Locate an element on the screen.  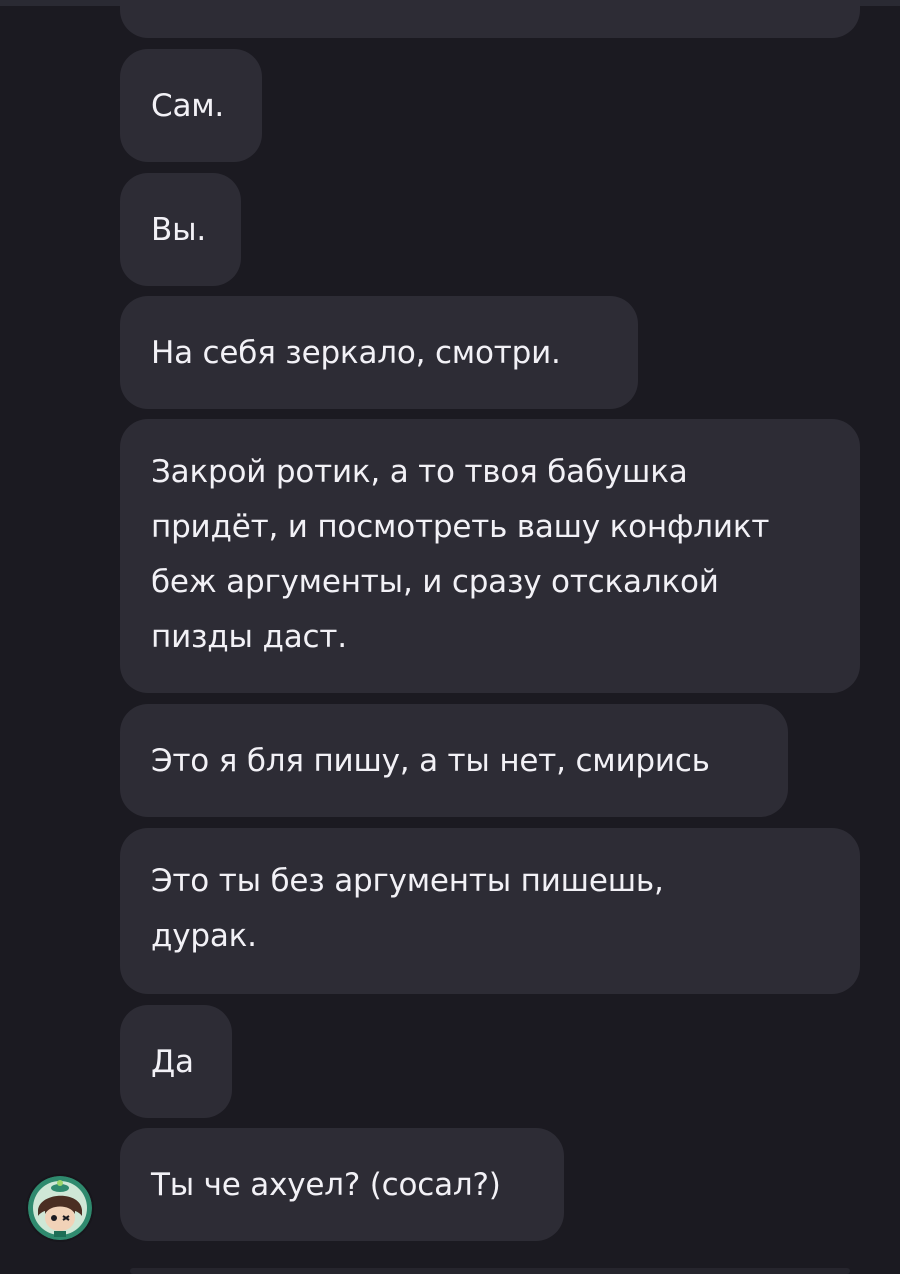
message-text: Вы. is located at coordinates (178, 229).